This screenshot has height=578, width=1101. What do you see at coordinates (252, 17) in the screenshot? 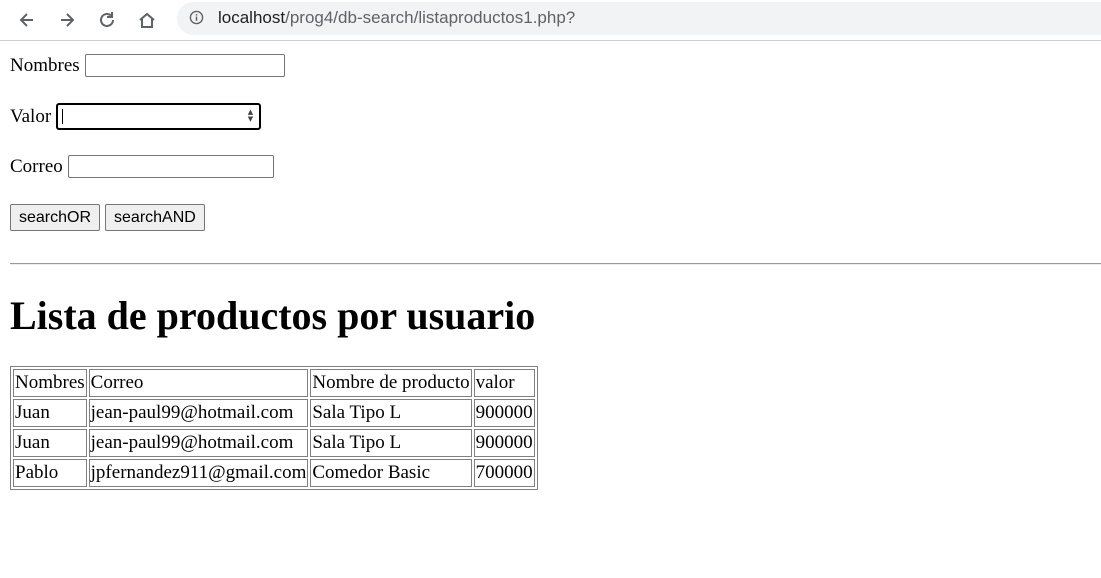
I see `url-host: localhost` at bounding box center [252, 17].